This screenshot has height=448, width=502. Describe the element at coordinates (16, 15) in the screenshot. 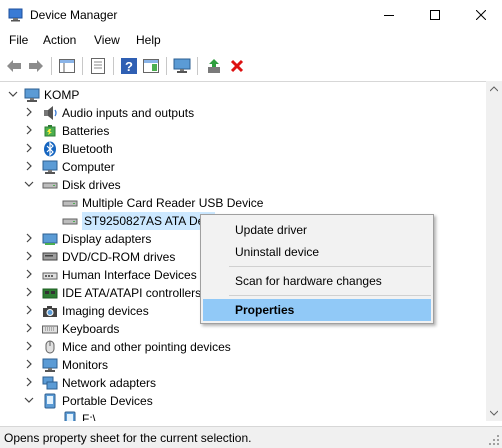

I see `device-manager-app-icon` at that location.